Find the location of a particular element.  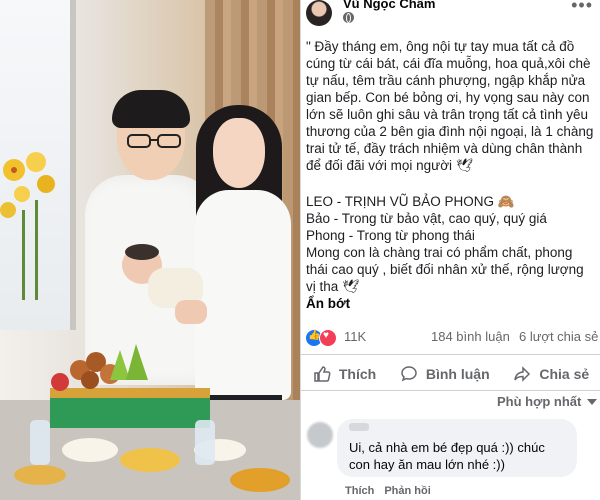

share-button: Chia sẻ is located at coordinates (551, 374).